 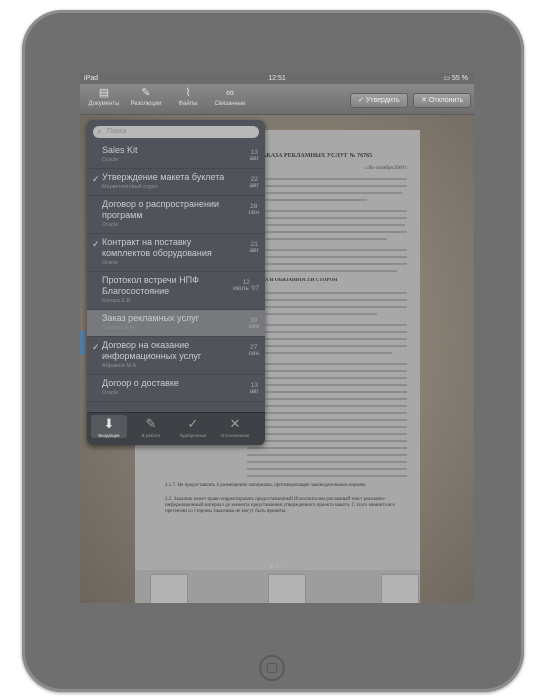 I want to click on document-date: «30» октября 2009 г., so click(x=386, y=168).